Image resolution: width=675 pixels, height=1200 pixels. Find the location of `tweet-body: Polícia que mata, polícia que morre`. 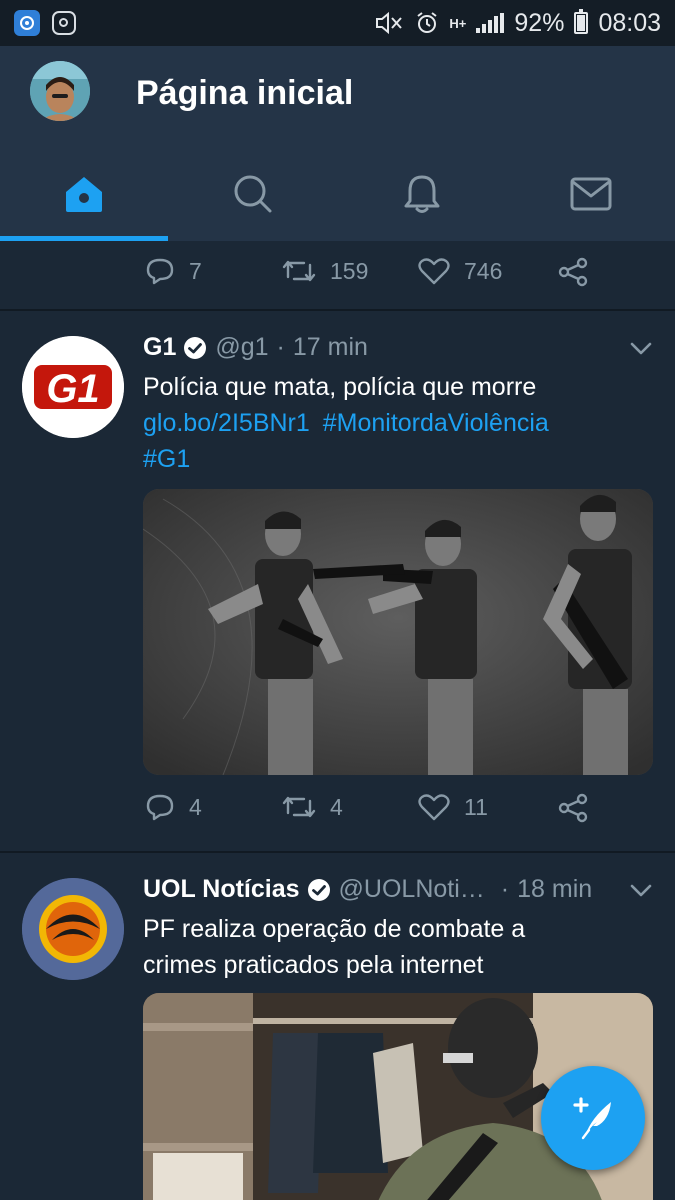

tweet-body: Polícia que mata, polícia que morre is located at coordinates (340, 387).